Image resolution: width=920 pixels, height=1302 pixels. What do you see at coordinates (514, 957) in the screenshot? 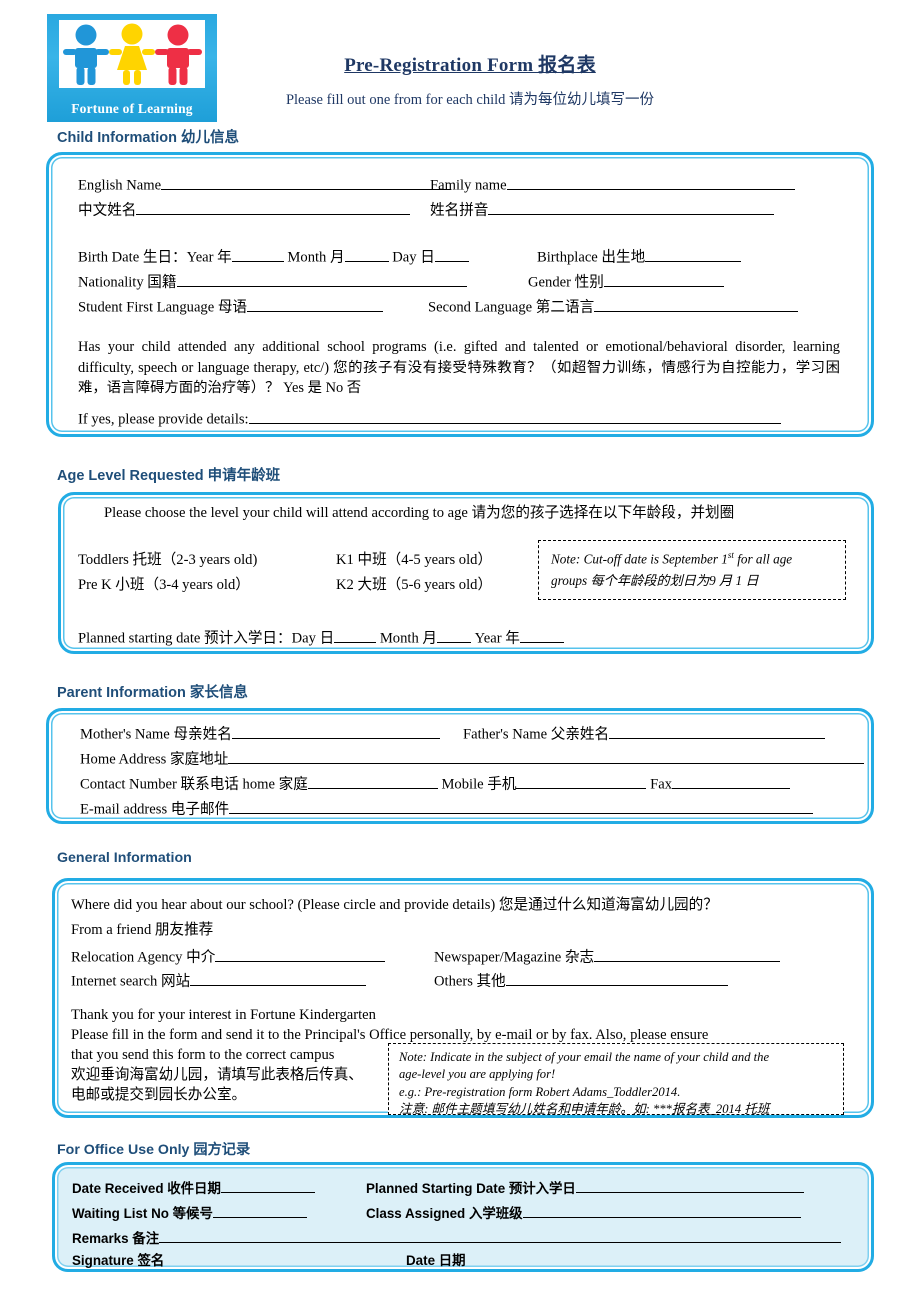
I see `field-label-newspaper-magazine: Newspaper/Magazine 杂志` at bounding box center [514, 957].